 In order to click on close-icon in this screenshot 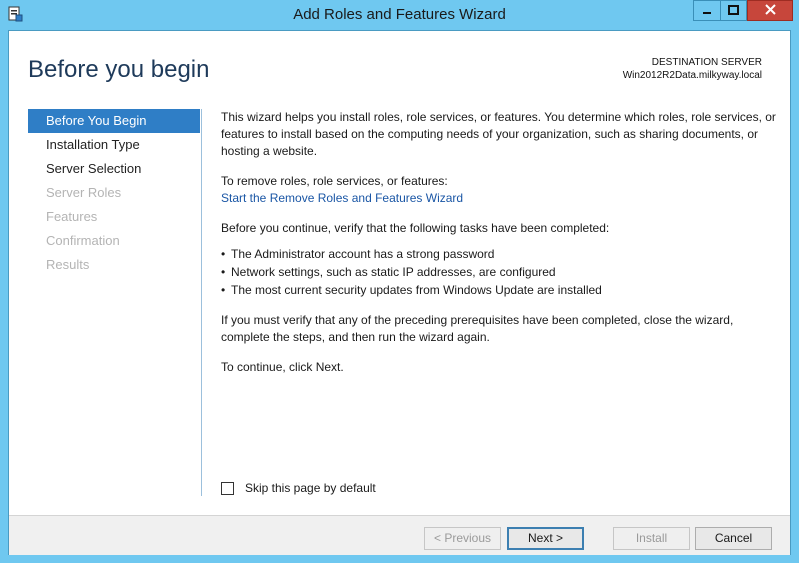, I will do `click(770, 11)`.